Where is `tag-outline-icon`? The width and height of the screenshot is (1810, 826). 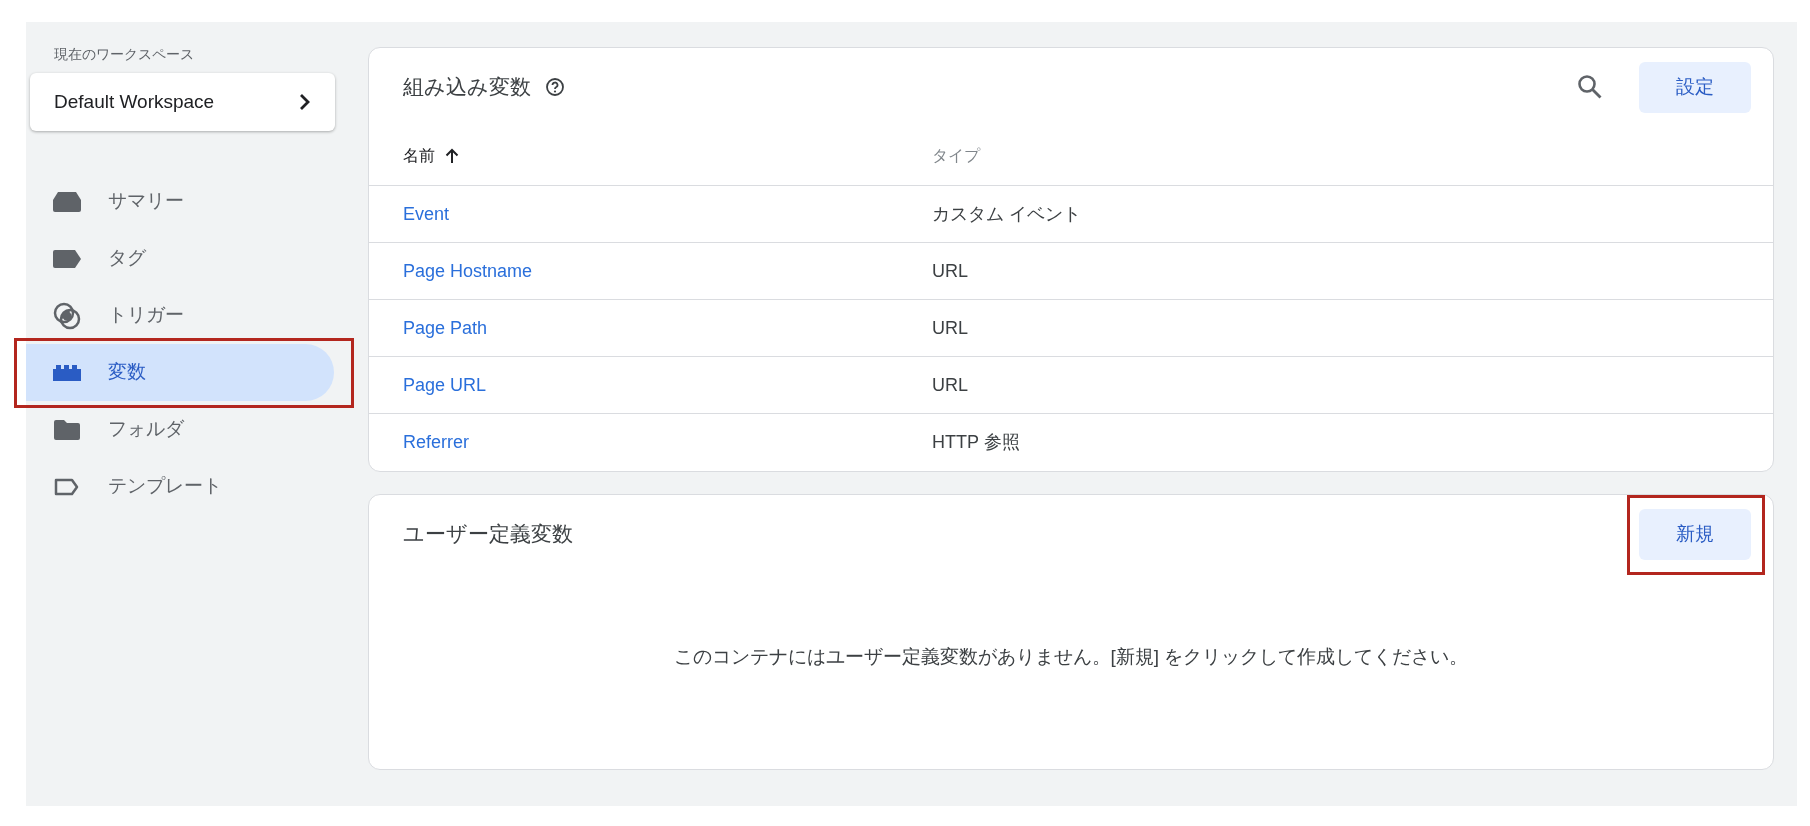
tag-outline-icon is located at coordinates (67, 486).